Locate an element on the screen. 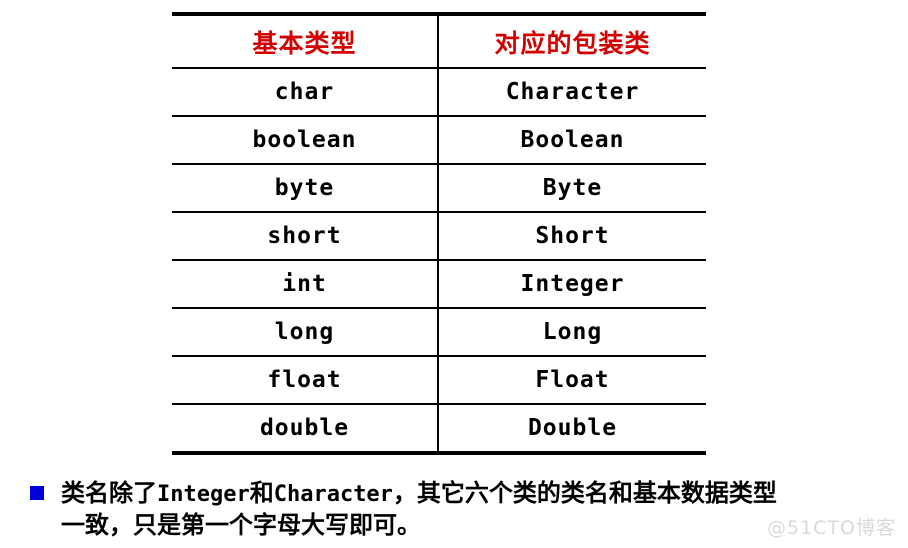 The image size is (908, 548). note-text-segment: 和 is located at coordinates (261, 493).